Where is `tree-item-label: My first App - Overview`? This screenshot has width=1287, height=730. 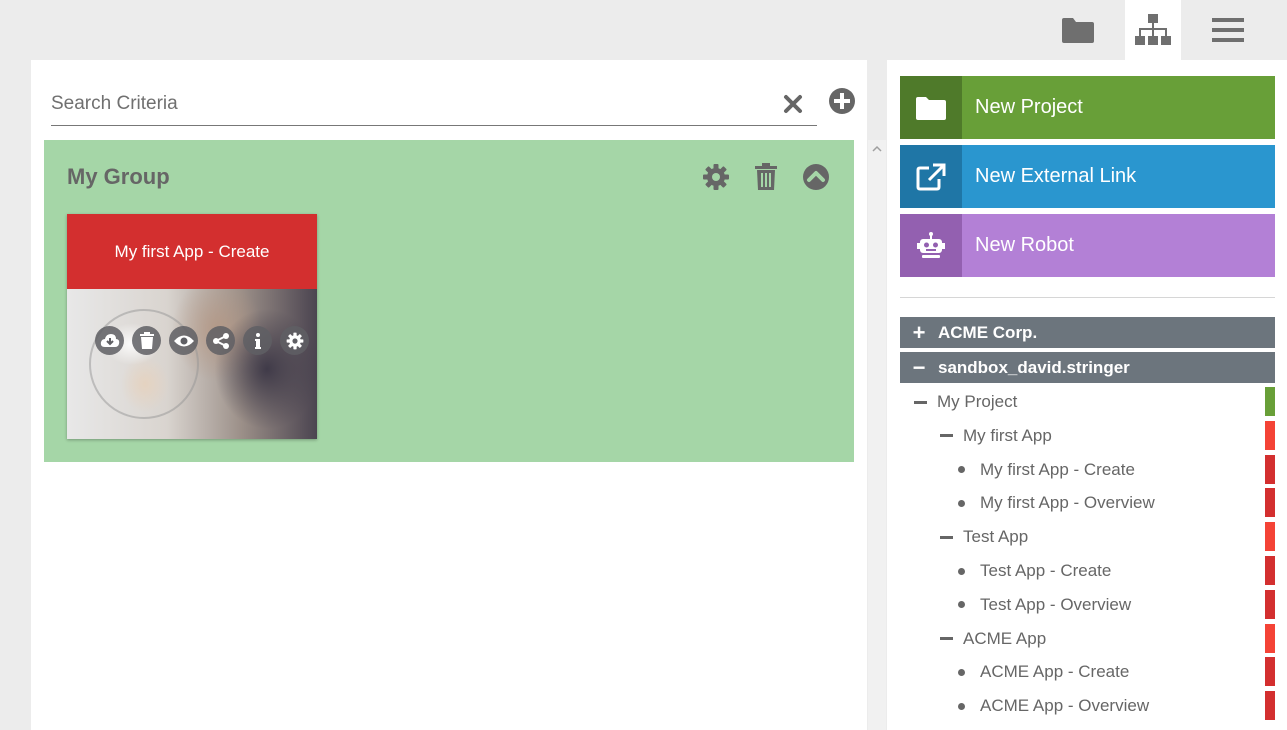
tree-item-label: My first App - Overview is located at coordinates (1067, 503).